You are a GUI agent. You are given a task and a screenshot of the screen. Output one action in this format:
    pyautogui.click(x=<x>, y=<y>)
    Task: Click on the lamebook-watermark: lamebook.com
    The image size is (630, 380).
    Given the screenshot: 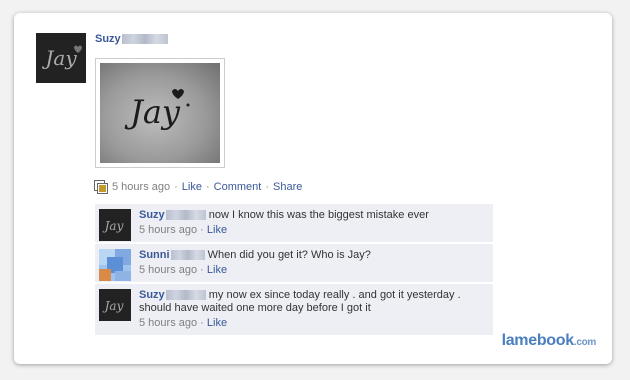 What is the action you would take?
    pyautogui.click(x=549, y=341)
    